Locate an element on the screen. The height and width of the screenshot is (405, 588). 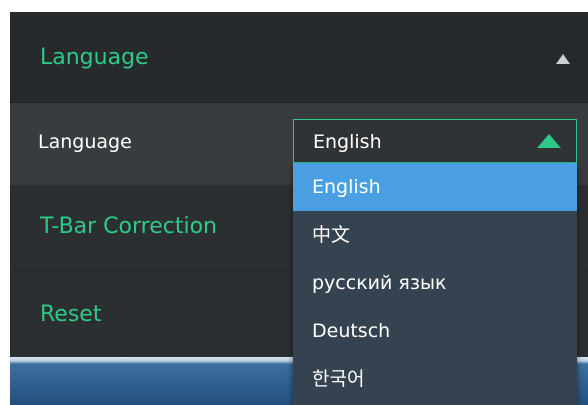
language-option-korean: 한국어 is located at coordinates (435, 379).